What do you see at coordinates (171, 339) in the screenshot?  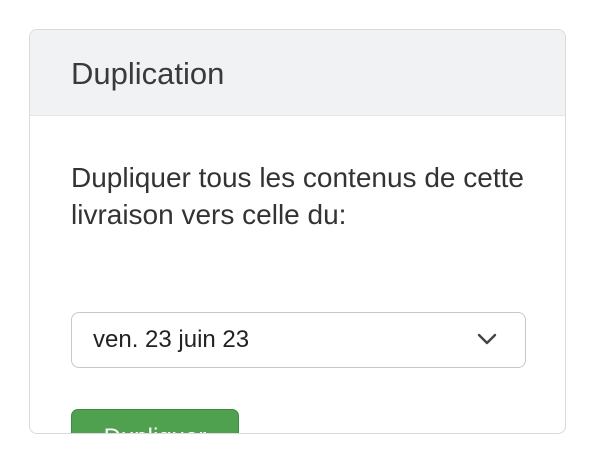 I see `selected-date-value: ven. 23 juin 23` at bounding box center [171, 339].